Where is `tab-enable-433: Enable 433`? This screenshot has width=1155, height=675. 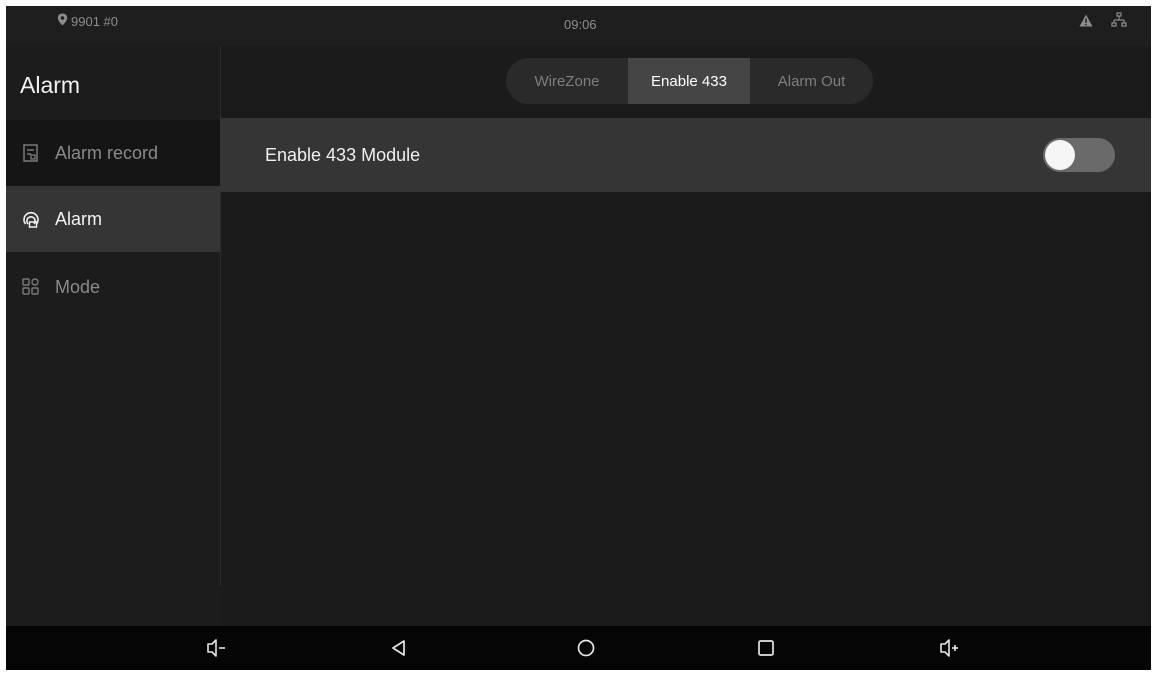
tab-enable-433: Enable 433 is located at coordinates (689, 81).